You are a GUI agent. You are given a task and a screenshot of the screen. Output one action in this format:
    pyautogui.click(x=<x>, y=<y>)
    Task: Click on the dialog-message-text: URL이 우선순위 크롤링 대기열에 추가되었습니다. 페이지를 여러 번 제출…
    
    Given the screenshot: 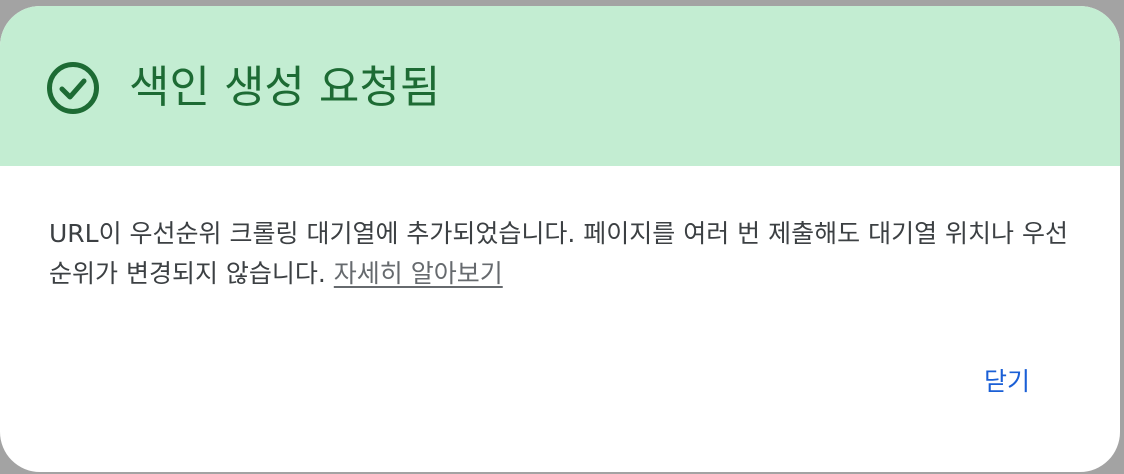 What is the action you would take?
    pyautogui.click(x=558, y=253)
    